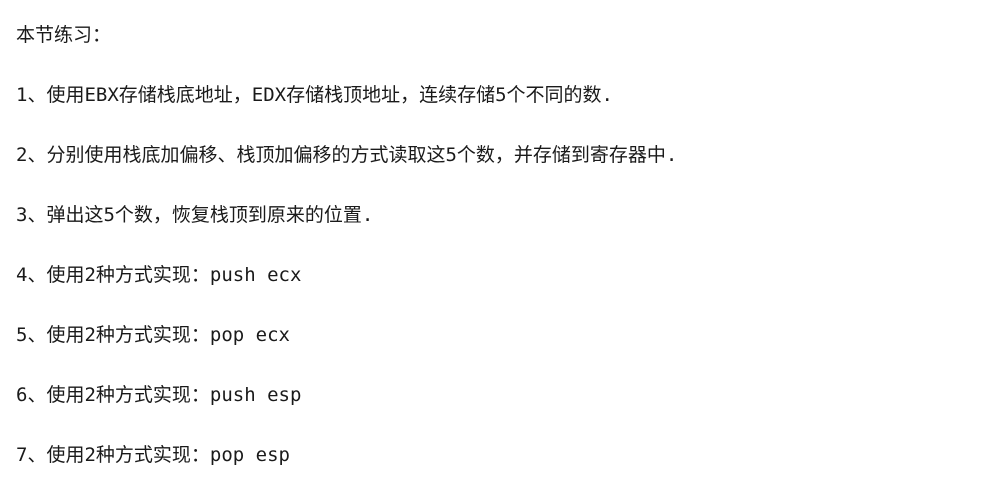 This screenshot has width=990, height=485. Describe the element at coordinates (314, 95) in the screenshot. I see `exercise-item-1: 1、使用EBX存储栈底地址，EDX存储栈顶地址，连续存储5个不同的数.` at that location.